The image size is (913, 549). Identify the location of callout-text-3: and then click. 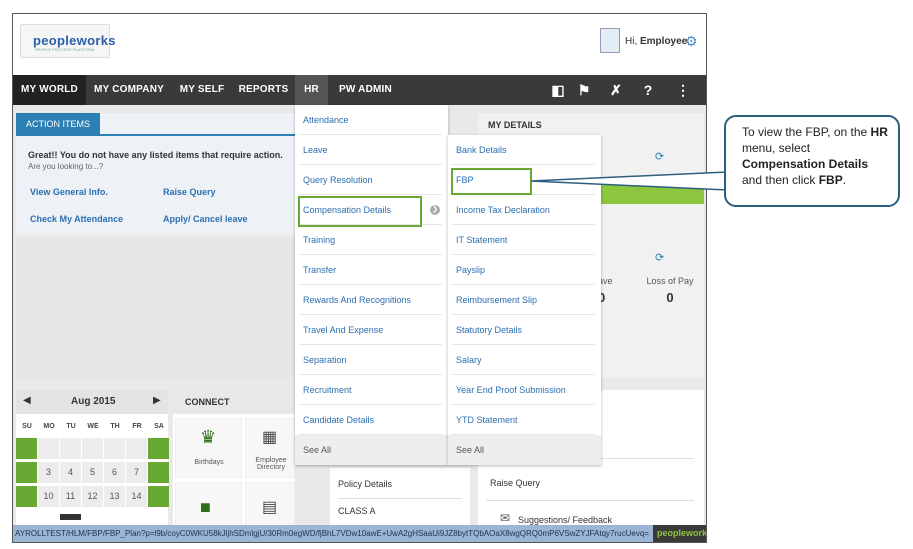
(780, 180).